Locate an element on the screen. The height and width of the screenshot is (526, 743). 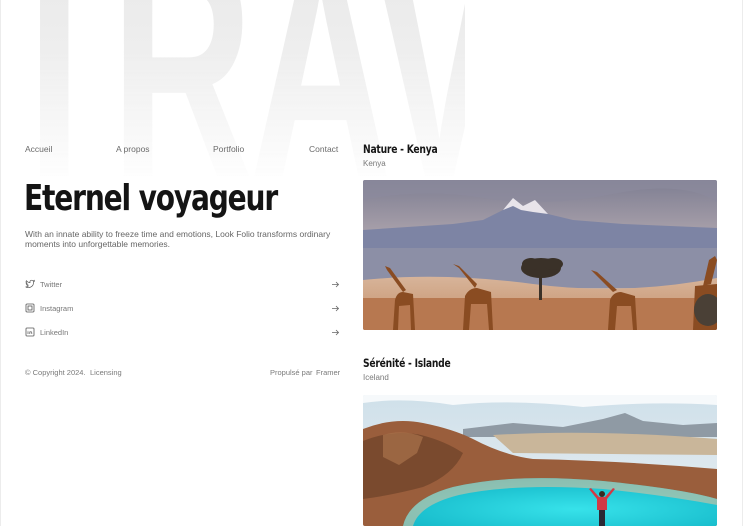
social-label-instagram: Instagram is located at coordinates (57, 308).